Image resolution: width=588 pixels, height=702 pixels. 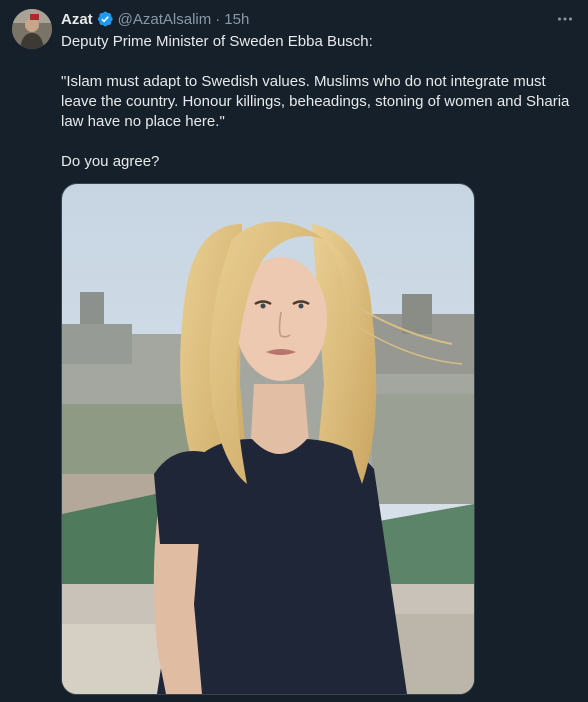 I want to click on author-handle: @AzatAlsalim, so click(x=165, y=19).